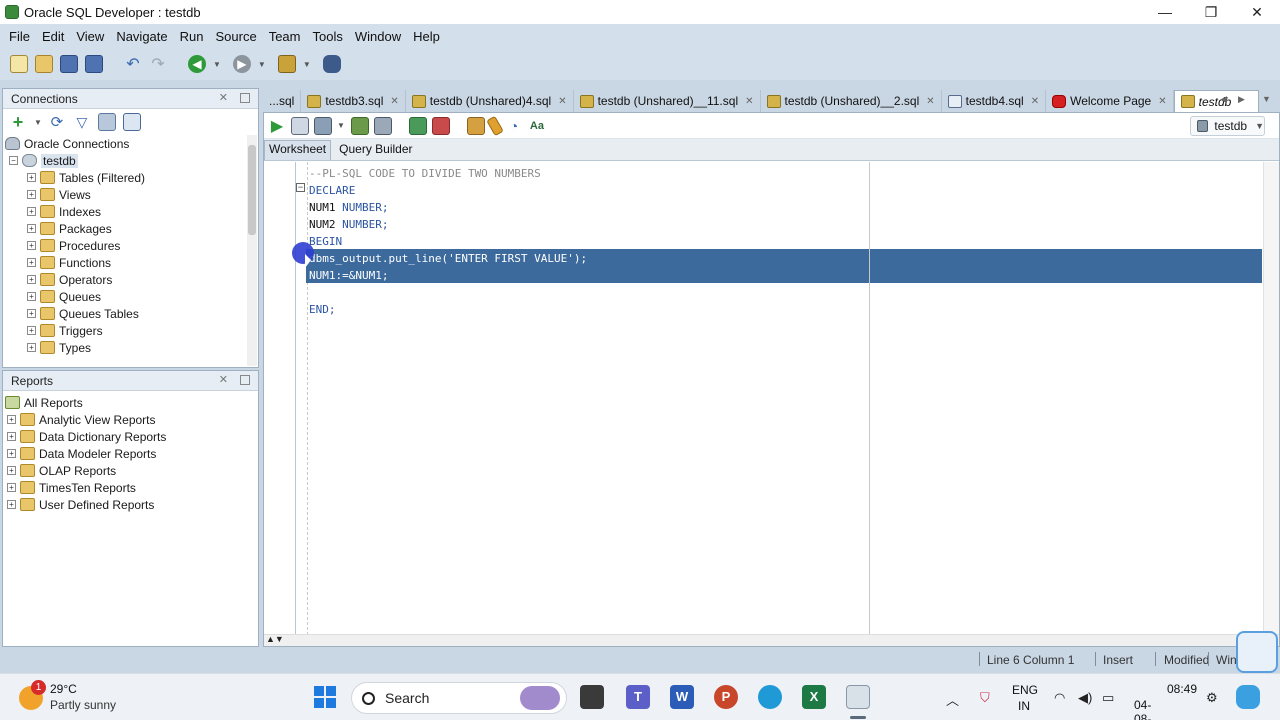  Describe the element at coordinates (130, 419) in the screenshot. I see `report-item-analytic-view: + Analytic View Reports` at that location.